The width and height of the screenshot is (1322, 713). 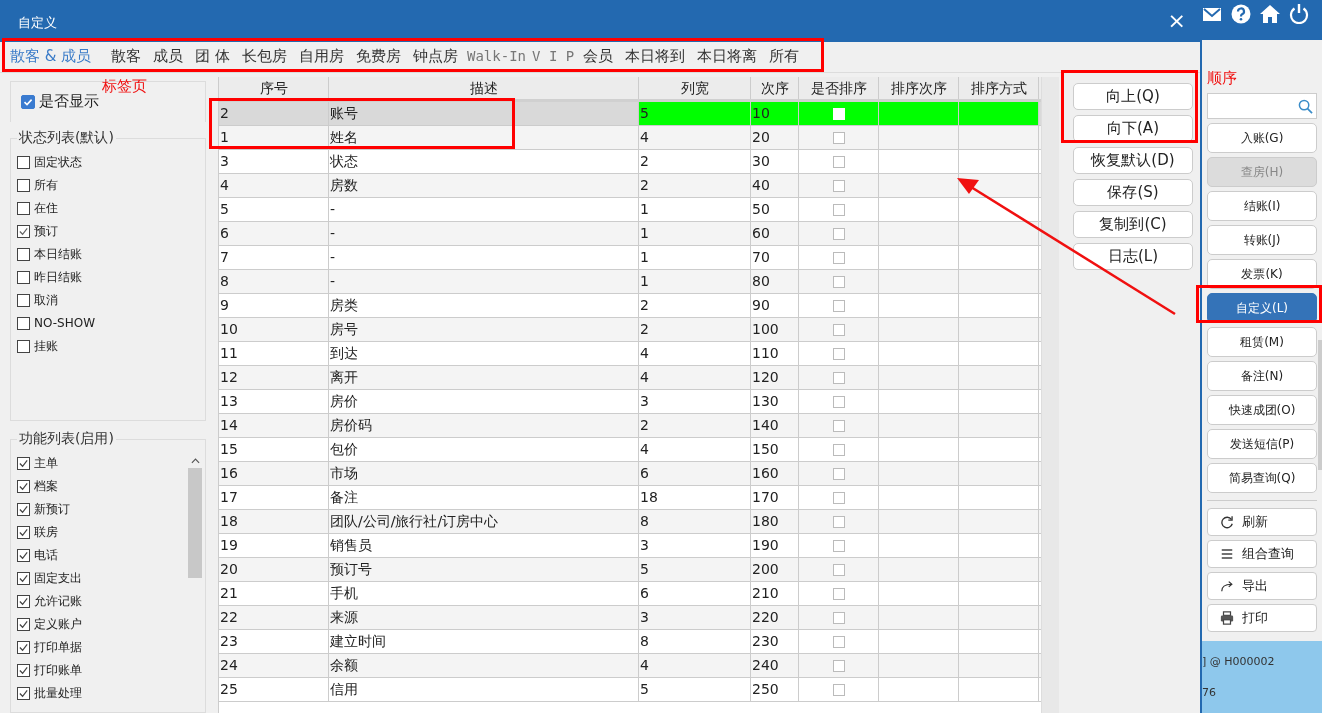 What do you see at coordinates (630, 258) in the screenshot?
I see `table-row: 7 - 1 70` at bounding box center [630, 258].